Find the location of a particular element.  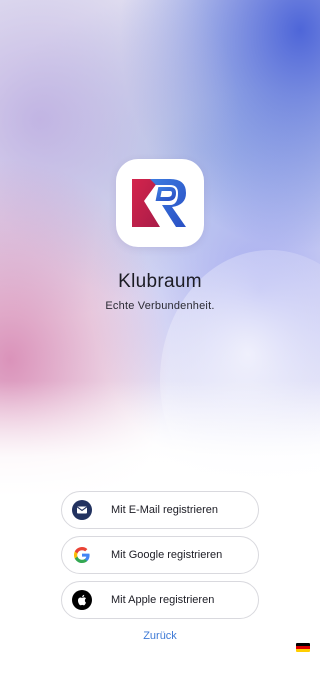

back-link: Zurück is located at coordinates (160, 636).